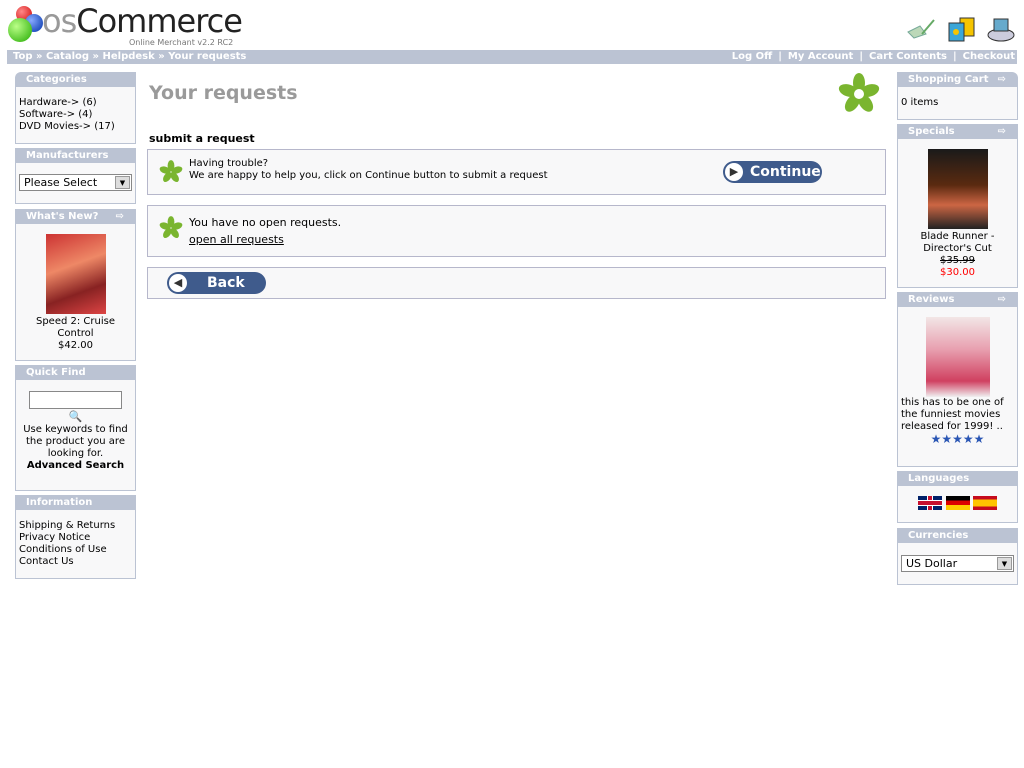 The height and width of the screenshot is (768, 1024). I want to click on specials-product-name: Blade Runner - Director's Cut, so click(957, 243).